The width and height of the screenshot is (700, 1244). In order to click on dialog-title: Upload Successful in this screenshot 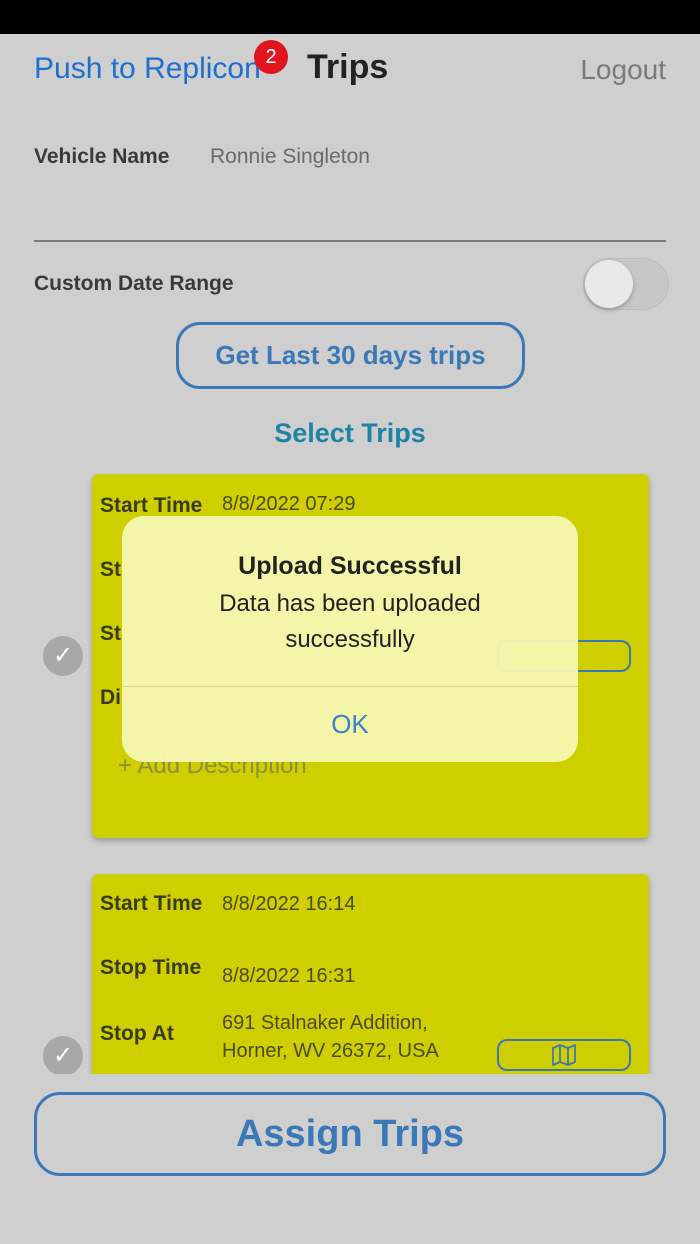, I will do `click(350, 566)`.